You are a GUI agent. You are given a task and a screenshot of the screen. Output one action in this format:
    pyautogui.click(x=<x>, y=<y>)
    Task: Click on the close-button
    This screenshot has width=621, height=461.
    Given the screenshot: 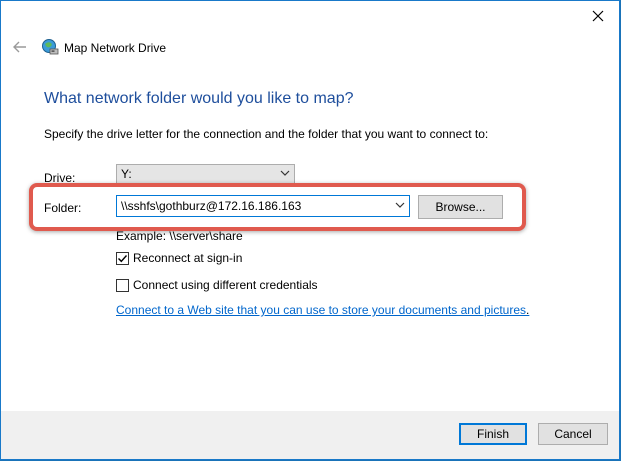 What is the action you would take?
    pyautogui.click(x=598, y=16)
    